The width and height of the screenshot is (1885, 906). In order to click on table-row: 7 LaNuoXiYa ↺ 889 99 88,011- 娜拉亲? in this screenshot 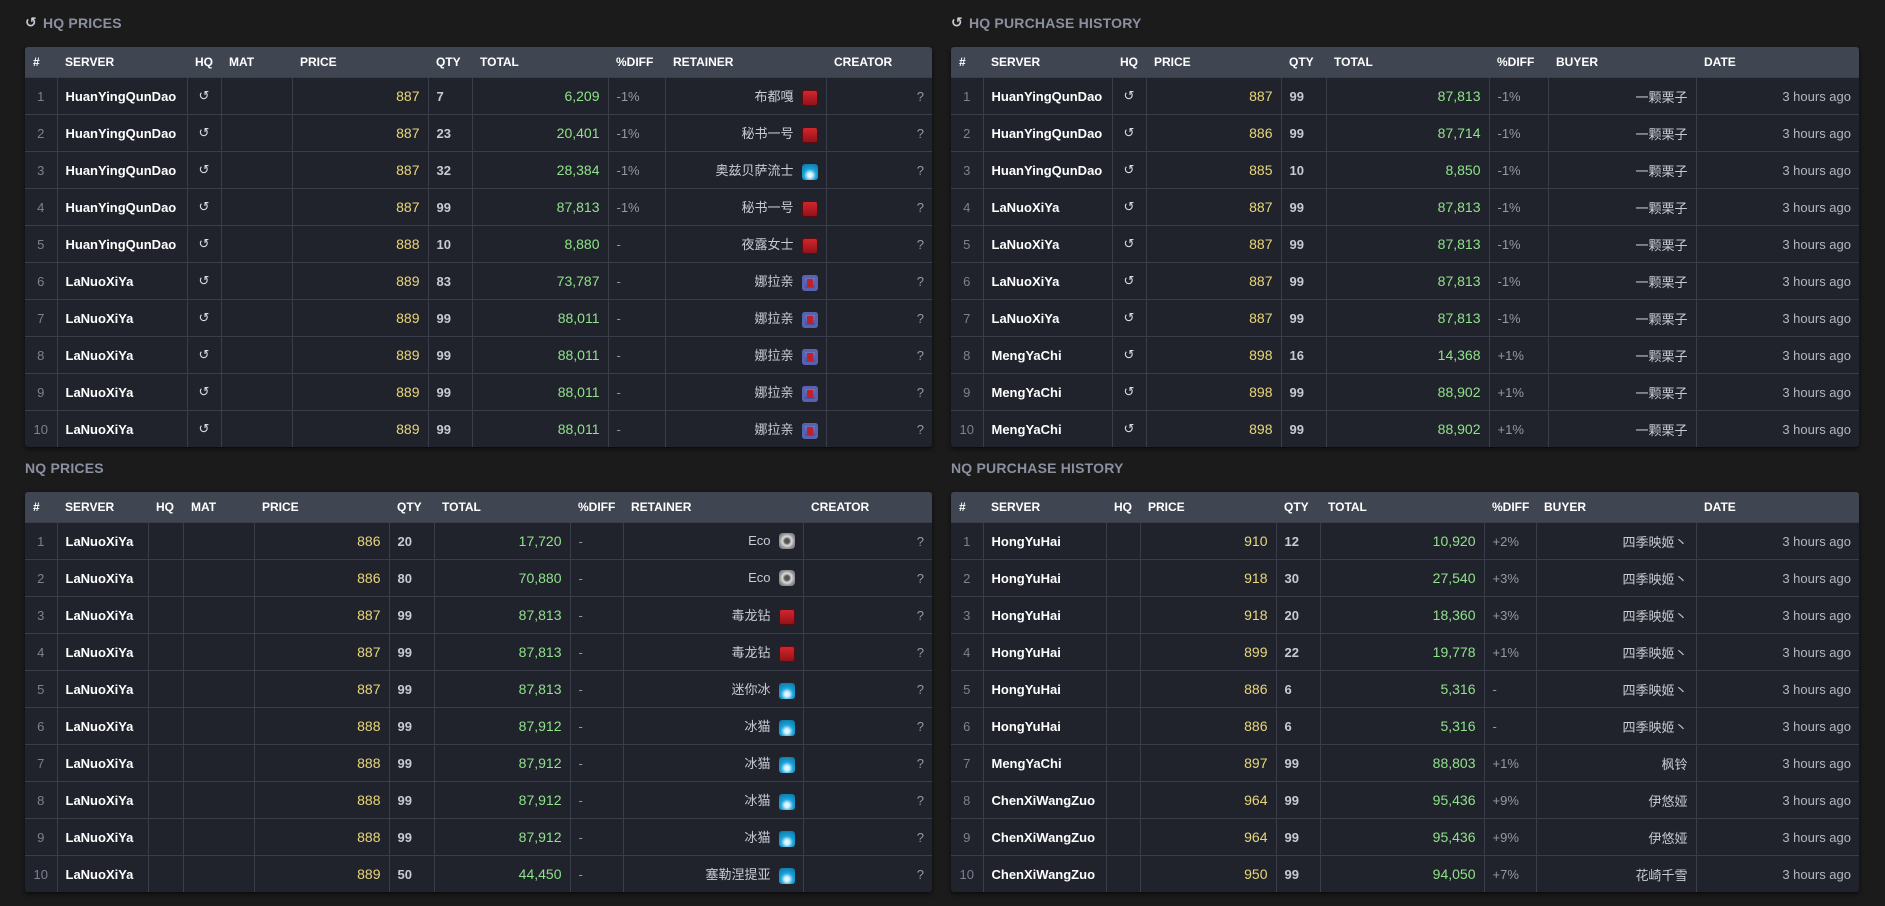, I will do `click(478, 318)`.